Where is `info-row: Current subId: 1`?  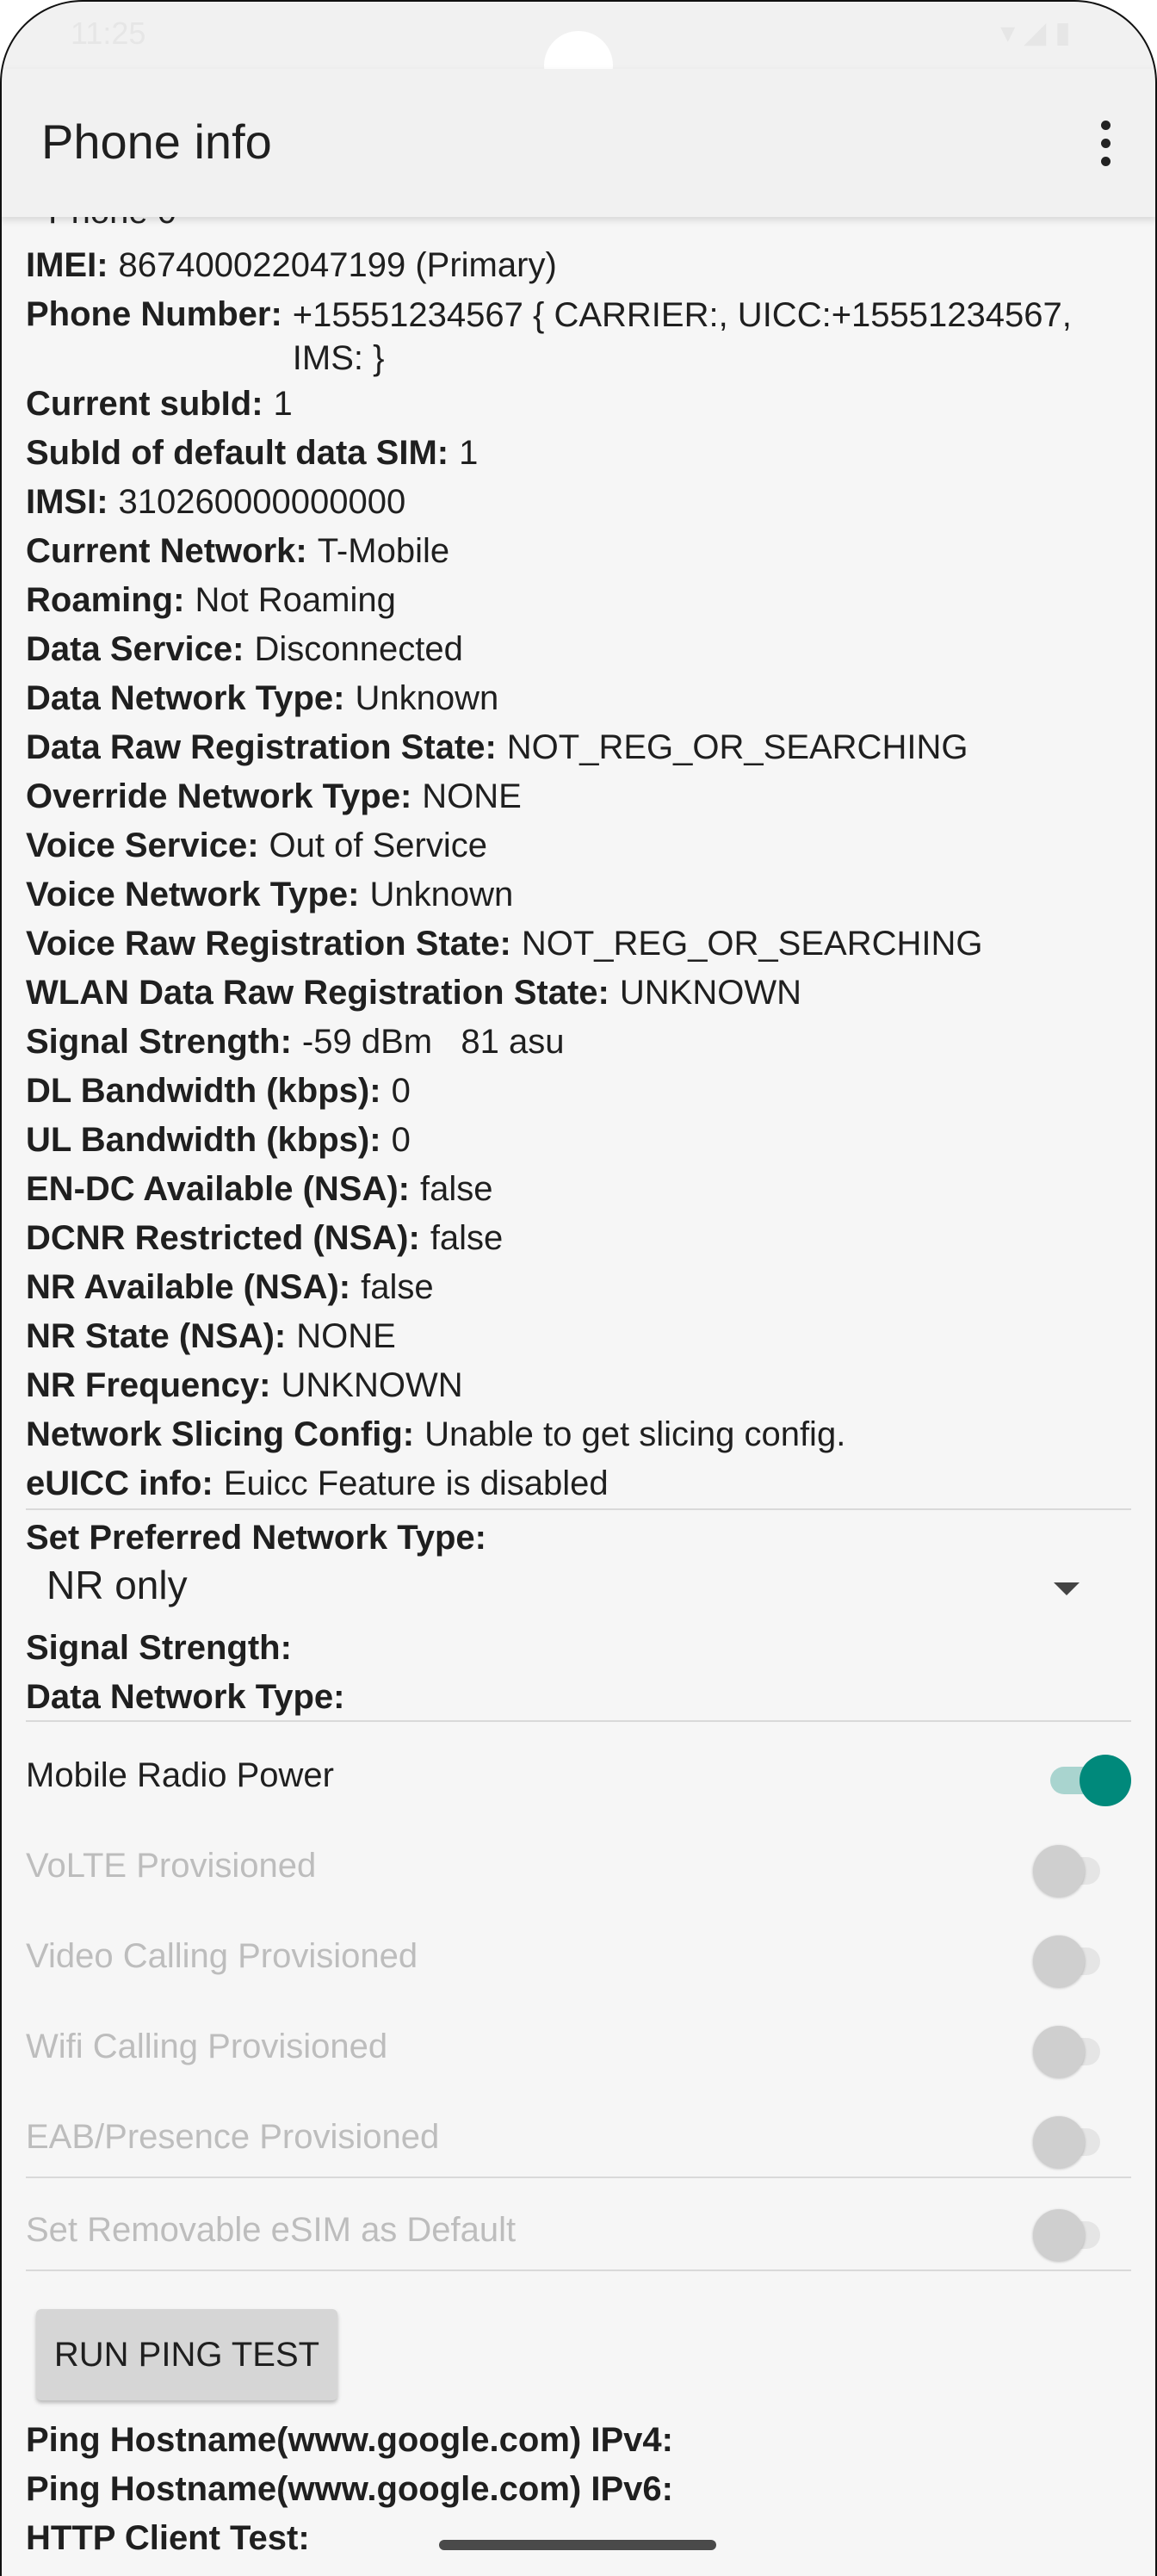 info-row: Current subId: 1 is located at coordinates (581, 404).